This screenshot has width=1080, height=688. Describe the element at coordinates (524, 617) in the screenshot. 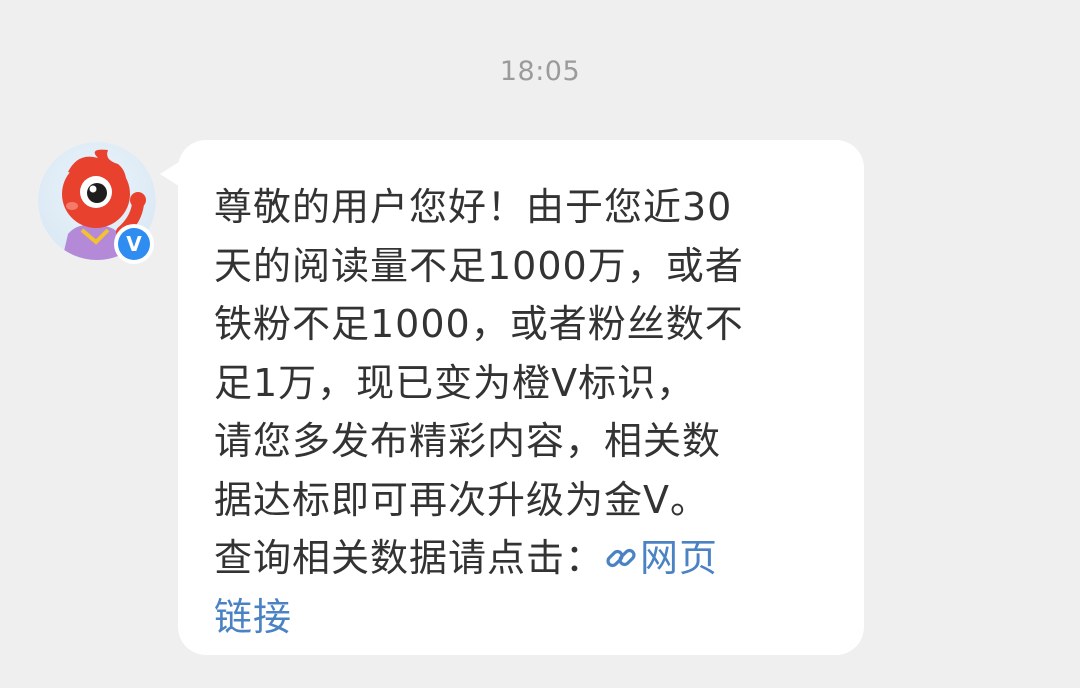

I see `web-link-continued: 链接` at that location.